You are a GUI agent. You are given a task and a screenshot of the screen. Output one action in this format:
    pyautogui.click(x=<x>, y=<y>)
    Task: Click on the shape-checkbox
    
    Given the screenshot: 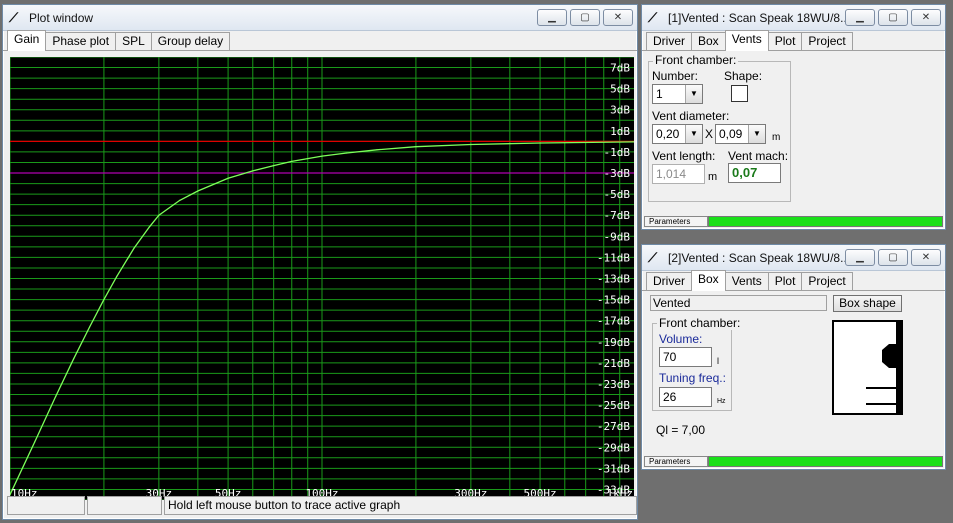 What is the action you would take?
    pyautogui.click(x=739, y=93)
    